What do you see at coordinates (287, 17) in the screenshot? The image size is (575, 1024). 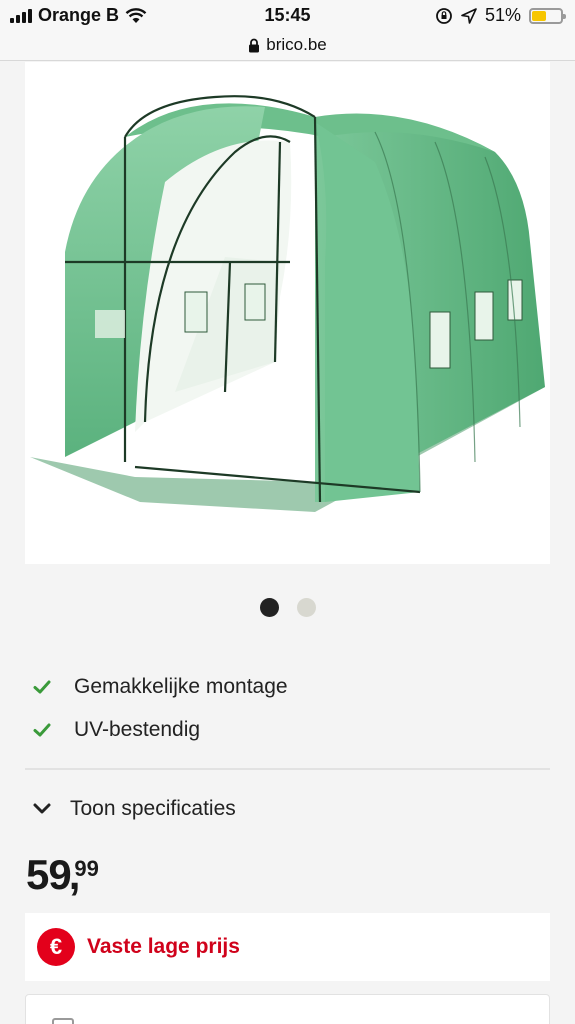 I see `status-bar: Orange B 15:45 51%` at bounding box center [287, 17].